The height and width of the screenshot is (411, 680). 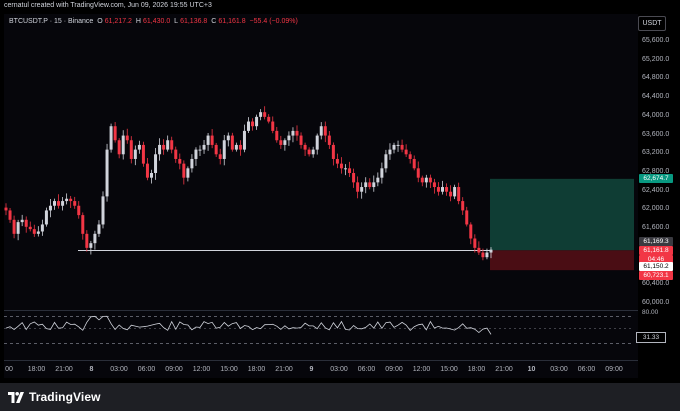 I want to click on change-value: −55.4 (−0.09%), so click(x=273, y=21).